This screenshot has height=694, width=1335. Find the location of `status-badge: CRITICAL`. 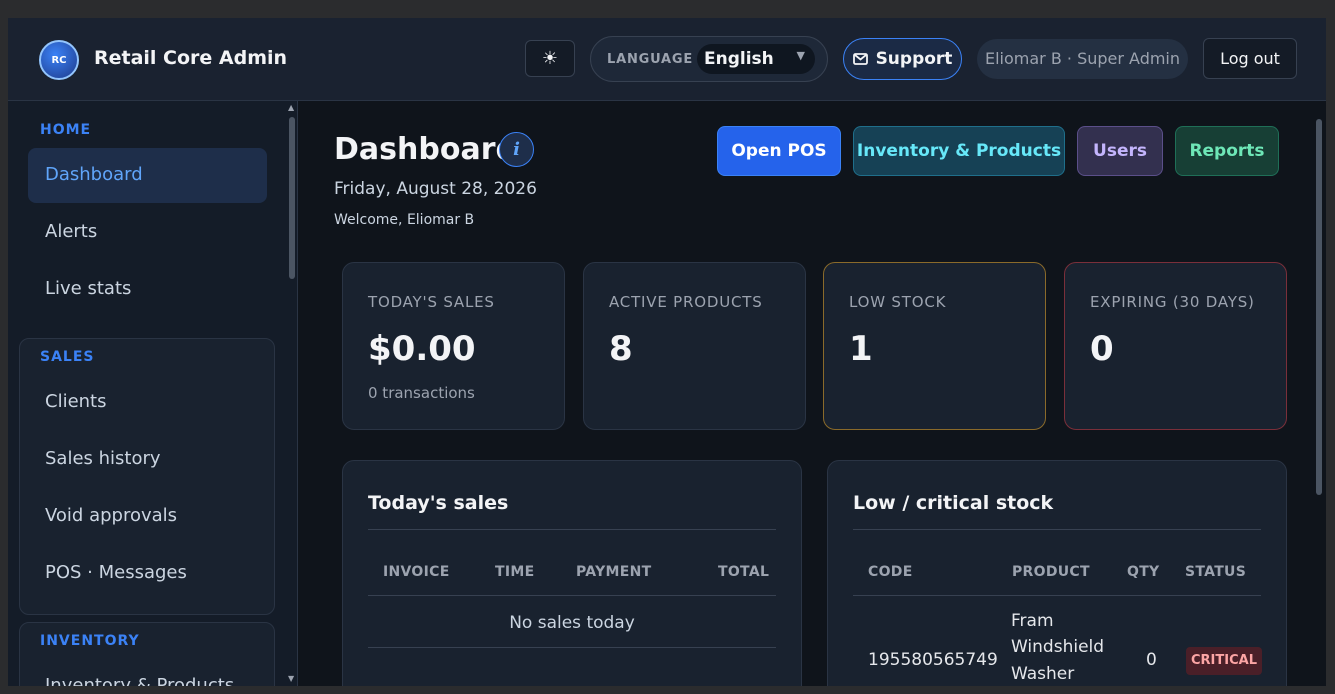

status-badge: CRITICAL is located at coordinates (1224, 661).